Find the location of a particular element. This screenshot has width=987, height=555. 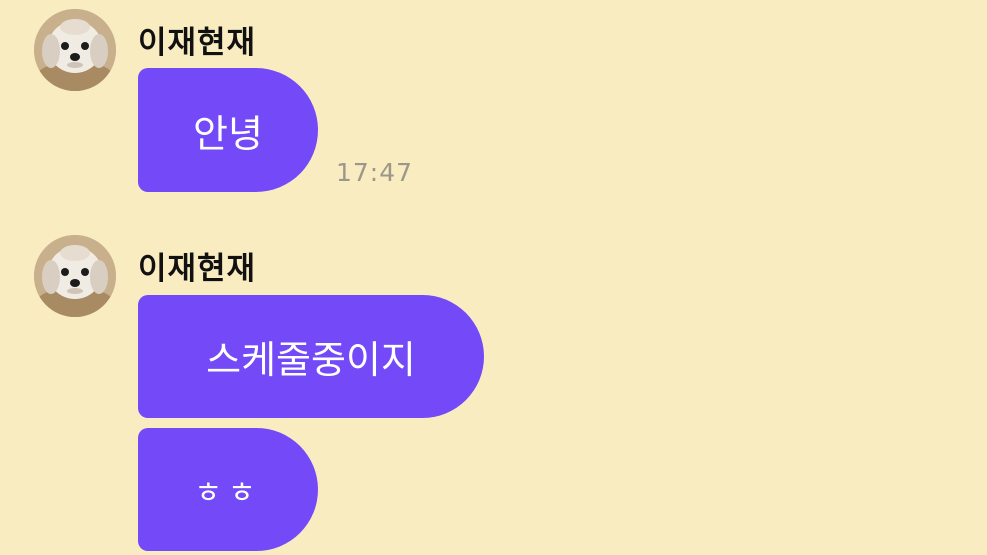

message-text: ㅎㅎ is located at coordinates (228, 493).